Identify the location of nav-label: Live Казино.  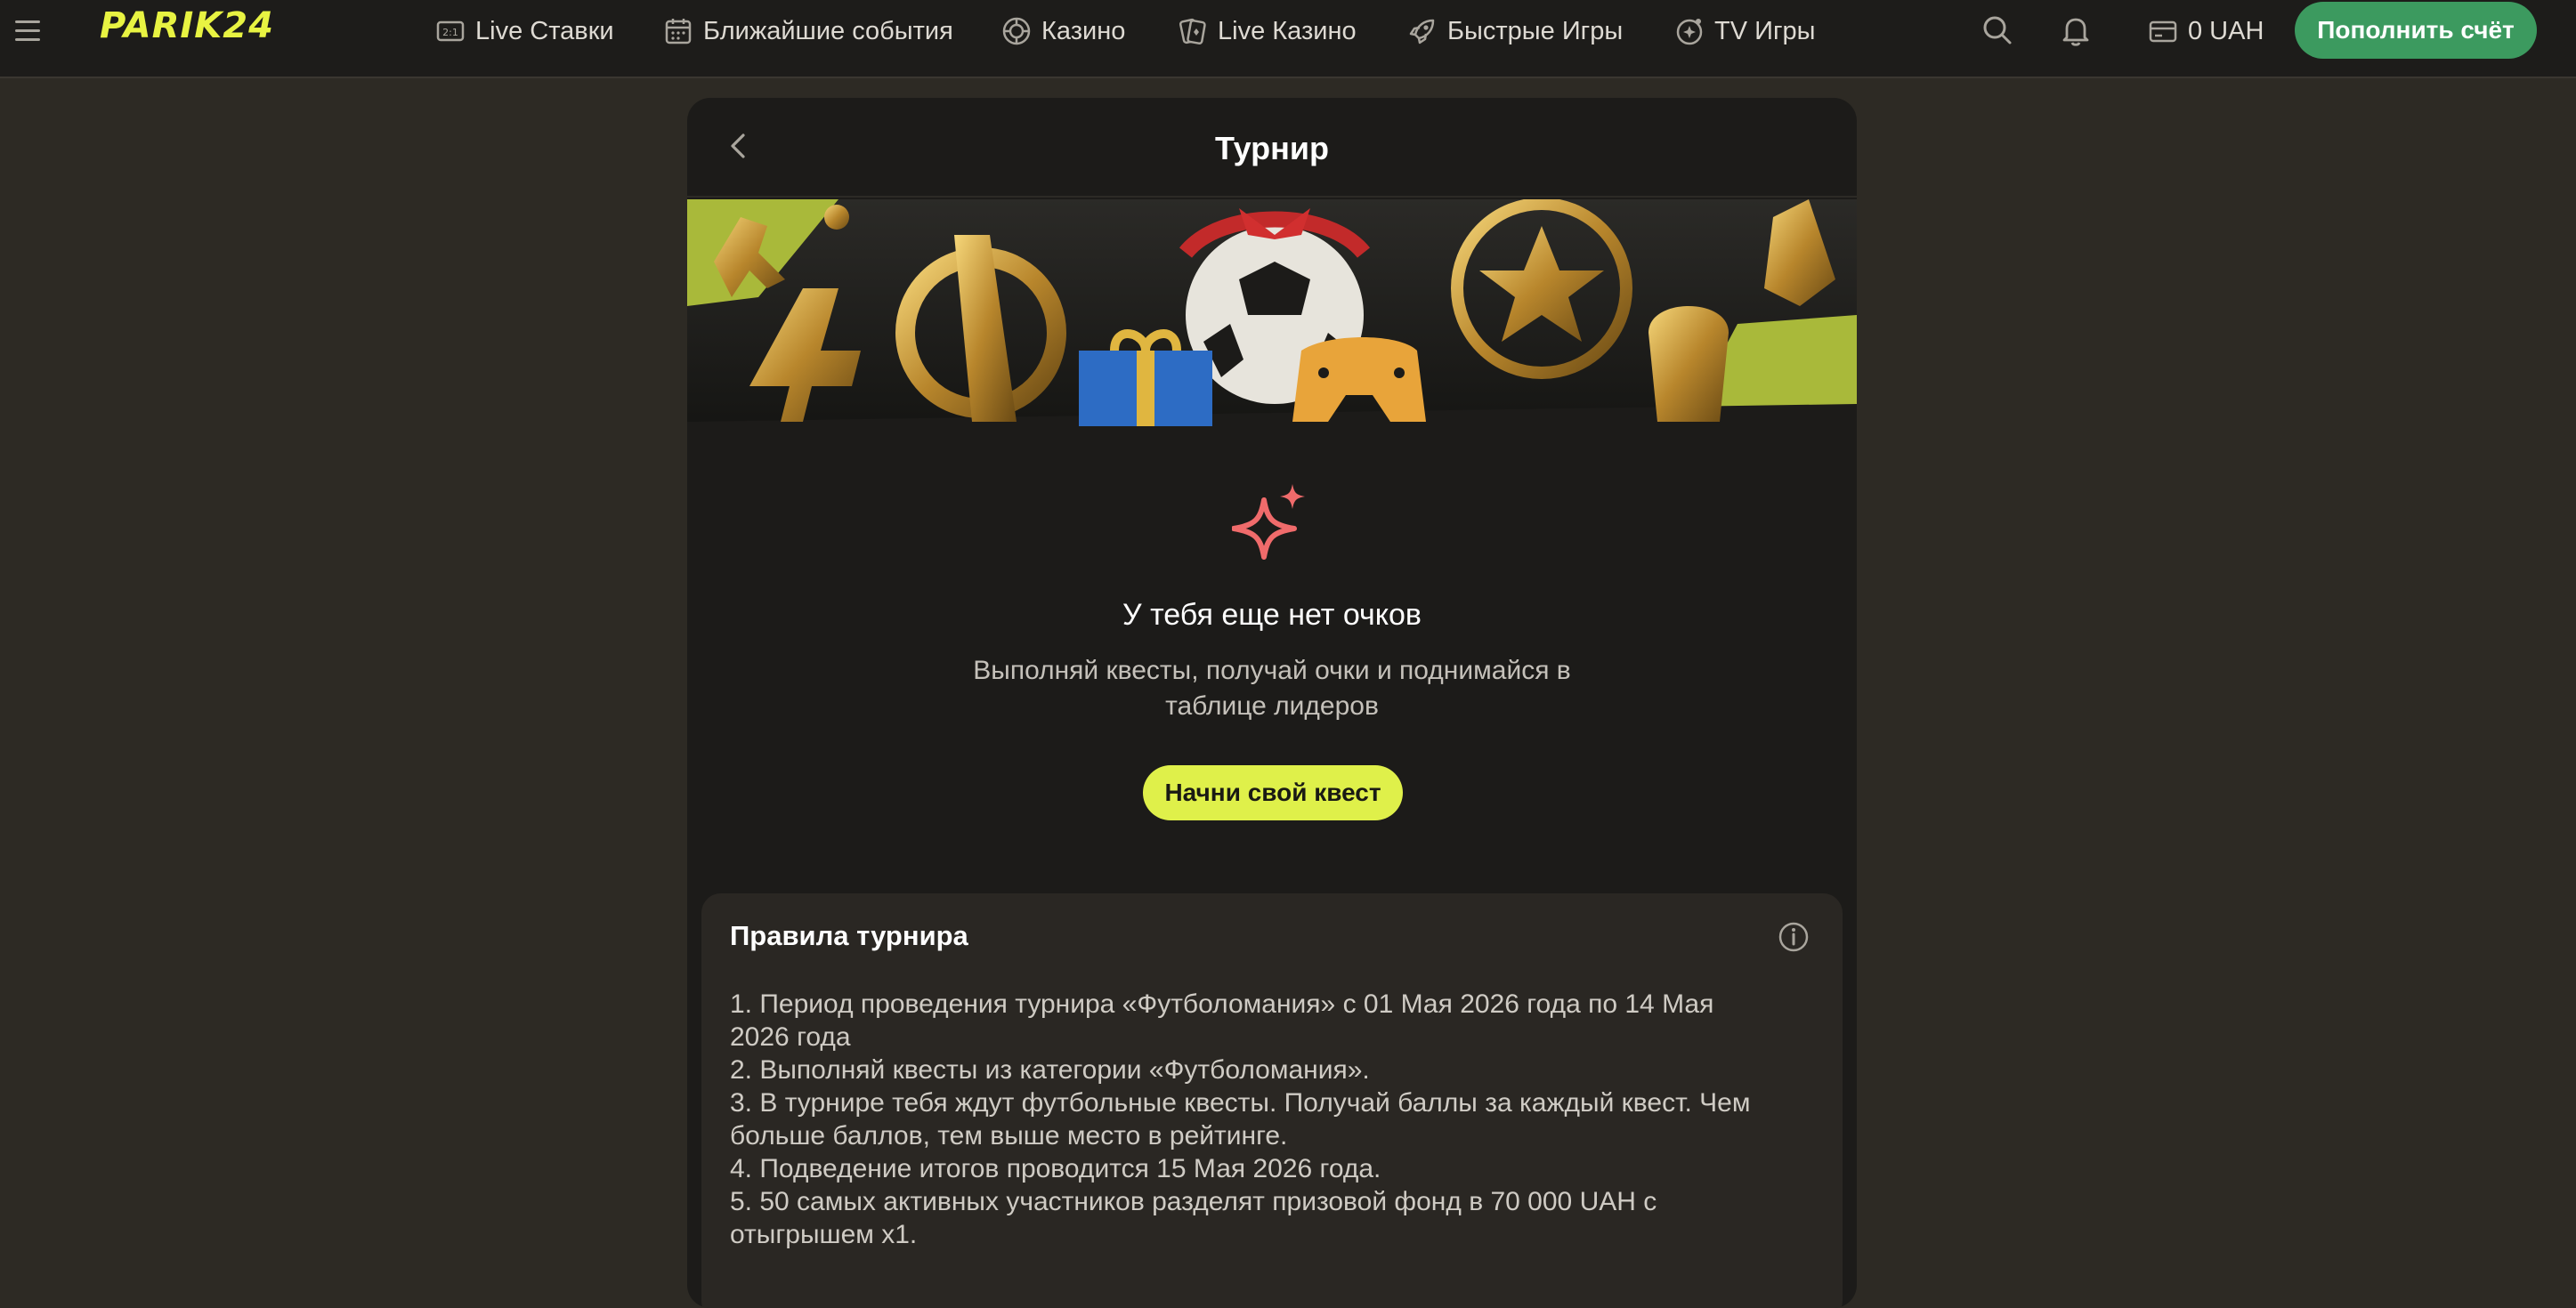
(1288, 31).